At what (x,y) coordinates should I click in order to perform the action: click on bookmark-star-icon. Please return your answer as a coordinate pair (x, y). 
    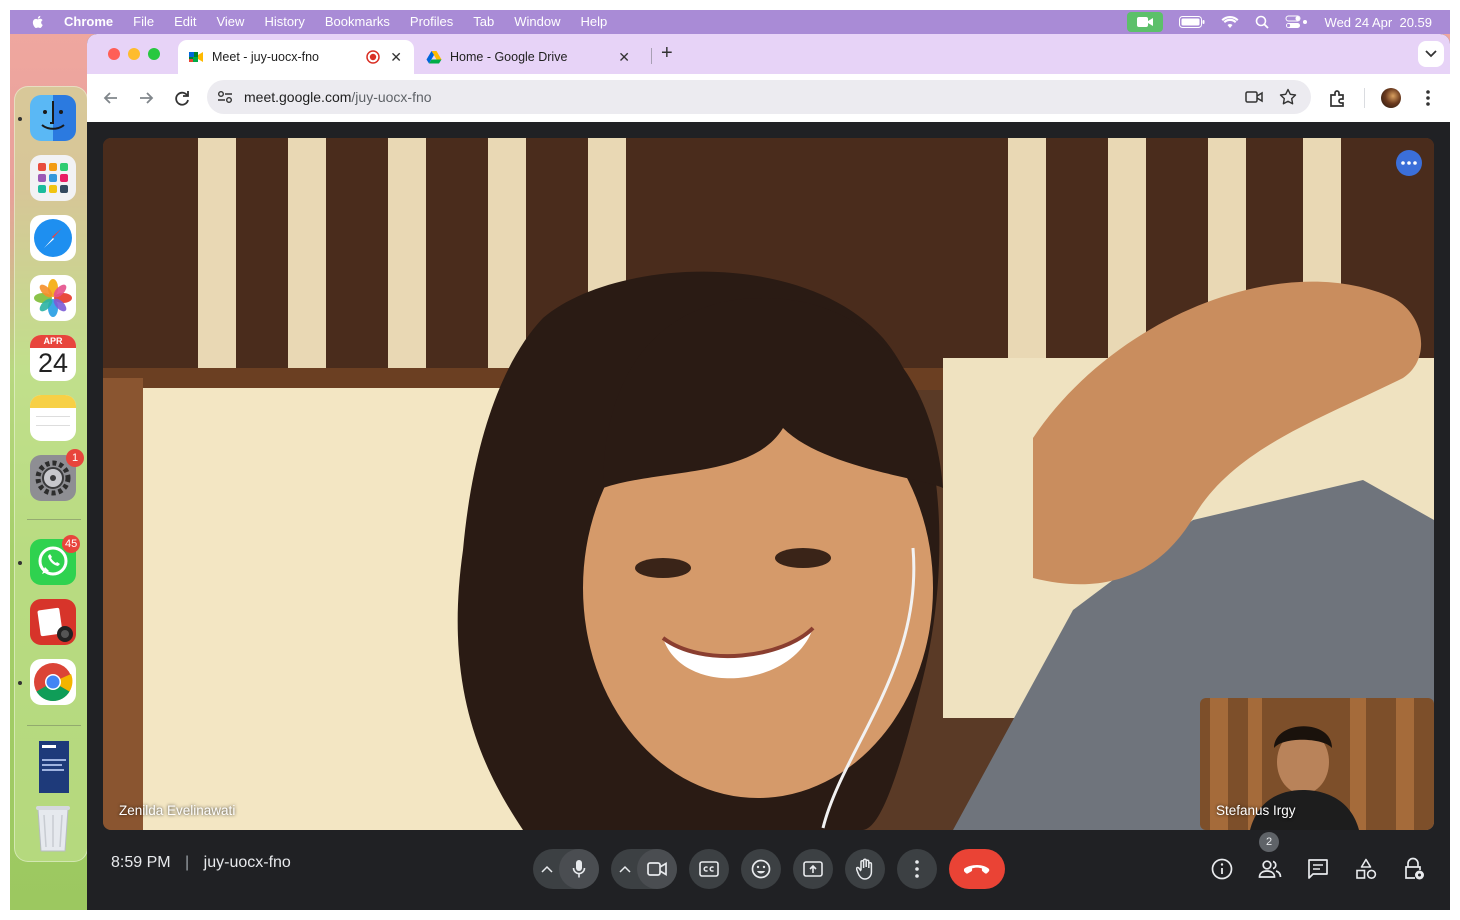
    Looking at the image, I should click on (1288, 97).